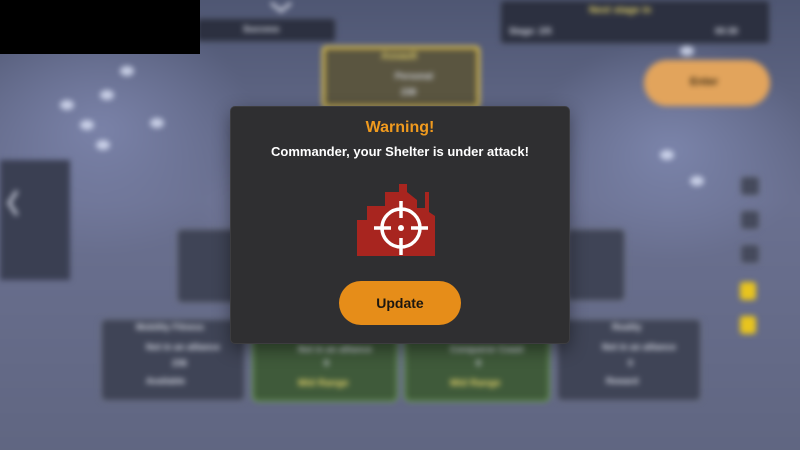  What do you see at coordinates (409, 92) in the screenshot?
I see `top-card-value: 238` at bounding box center [409, 92].